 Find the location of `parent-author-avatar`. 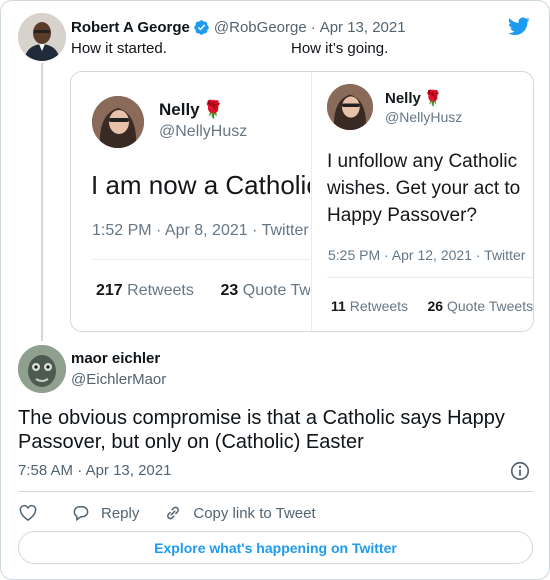

parent-author-avatar is located at coordinates (42, 37).